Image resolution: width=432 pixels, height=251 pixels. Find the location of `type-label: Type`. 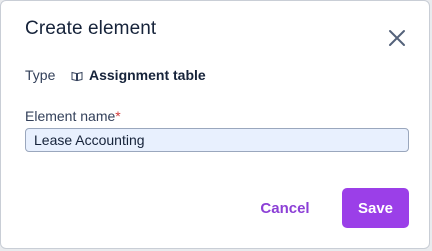

type-label: Type is located at coordinates (40, 75).